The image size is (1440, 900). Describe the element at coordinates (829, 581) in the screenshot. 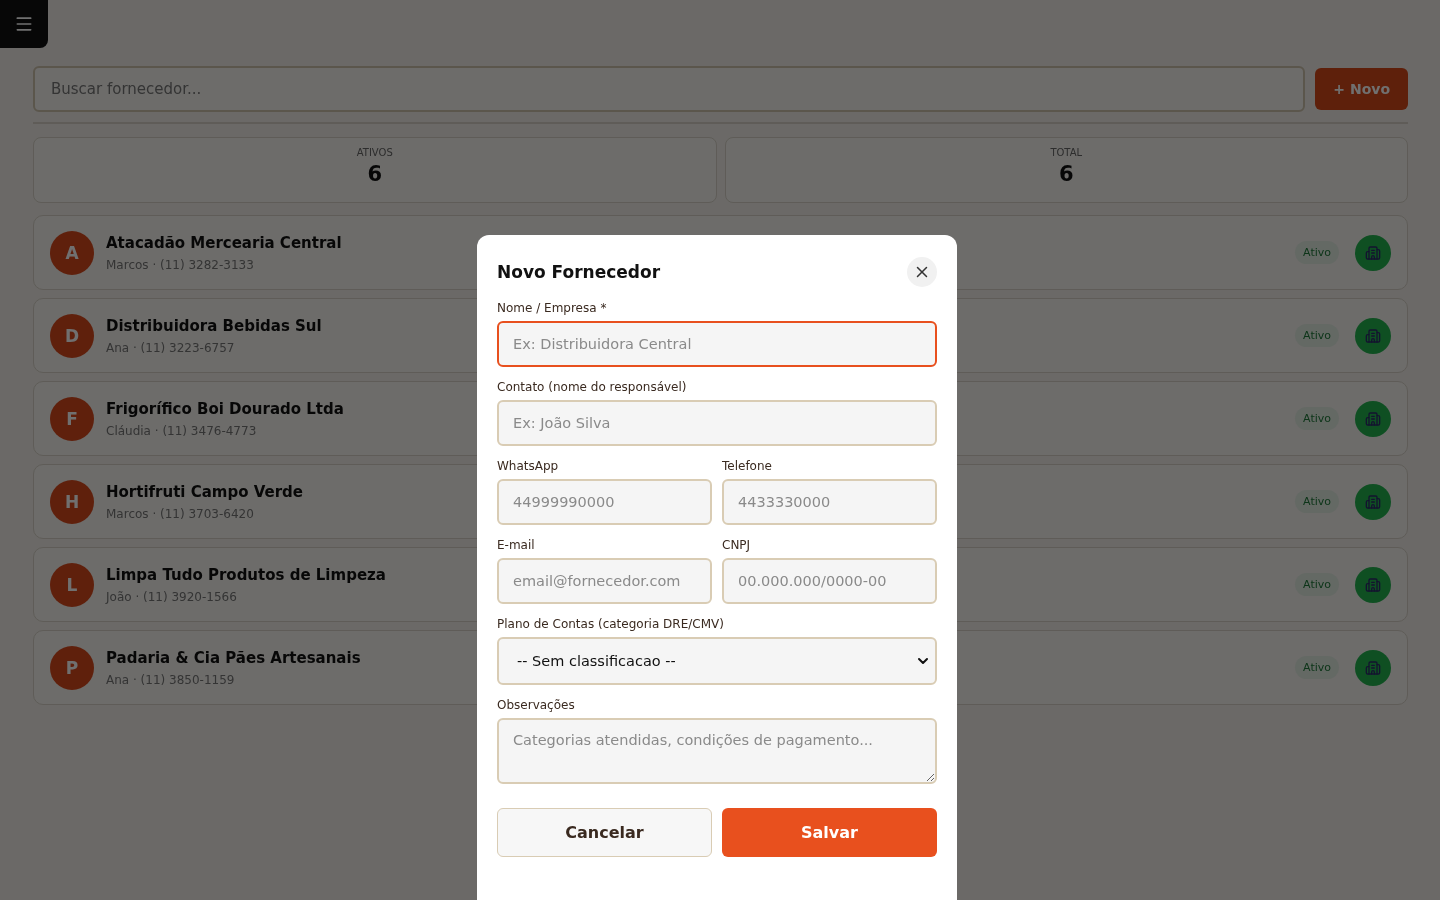

I see `input-field: 00.000.000/0000-00` at that location.